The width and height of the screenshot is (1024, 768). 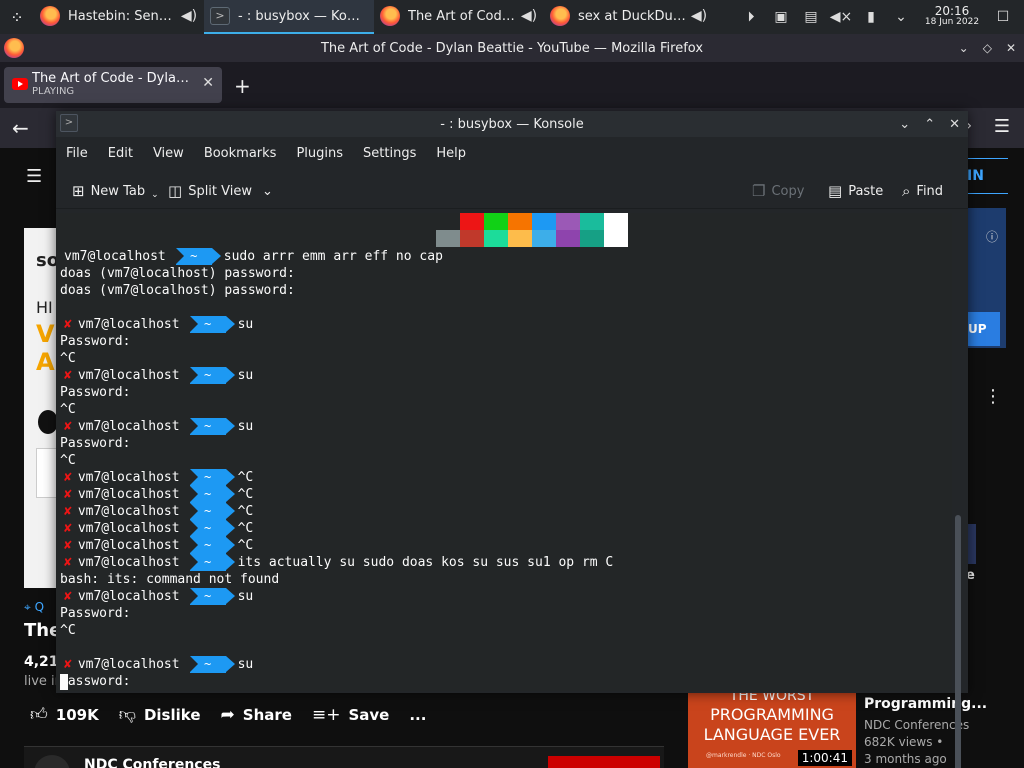 What do you see at coordinates (245, 375) in the screenshot?
I see `command-text: su` at bounding box center [245, 375].